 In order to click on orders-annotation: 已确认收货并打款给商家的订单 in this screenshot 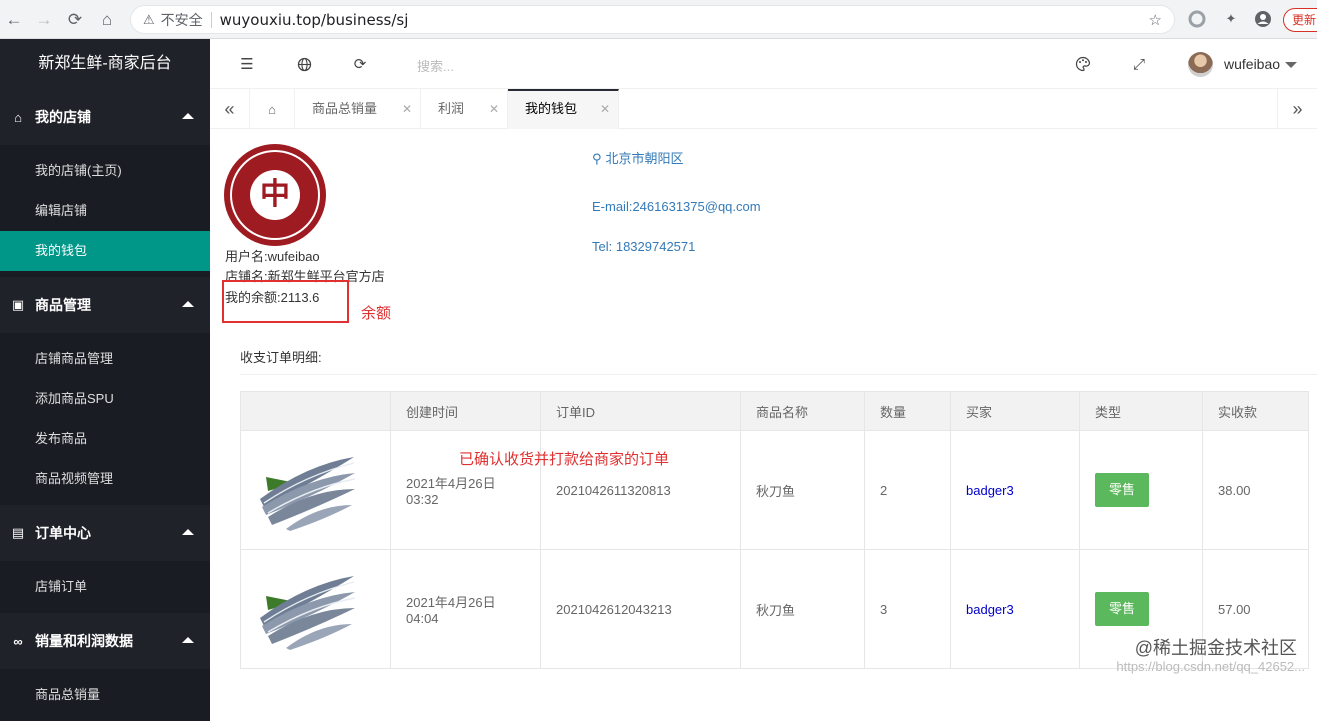, I will do `click(564, 459)`.